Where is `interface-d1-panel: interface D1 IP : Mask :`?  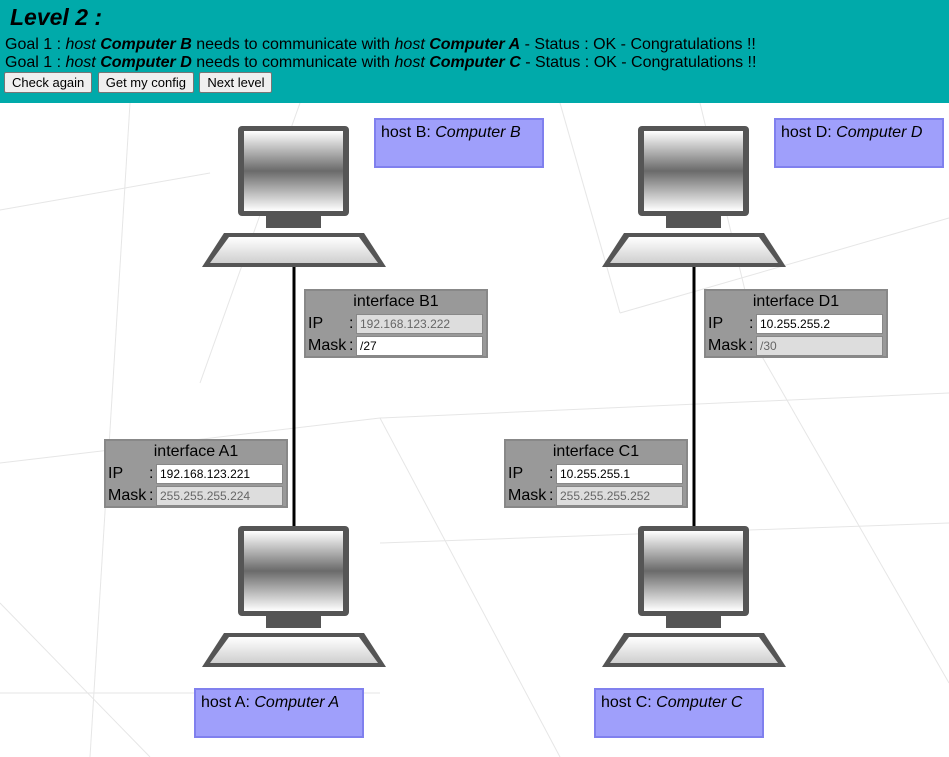 interface-d1-panel: interface D1 IP : Mask : is located at coordinates (796, 323).